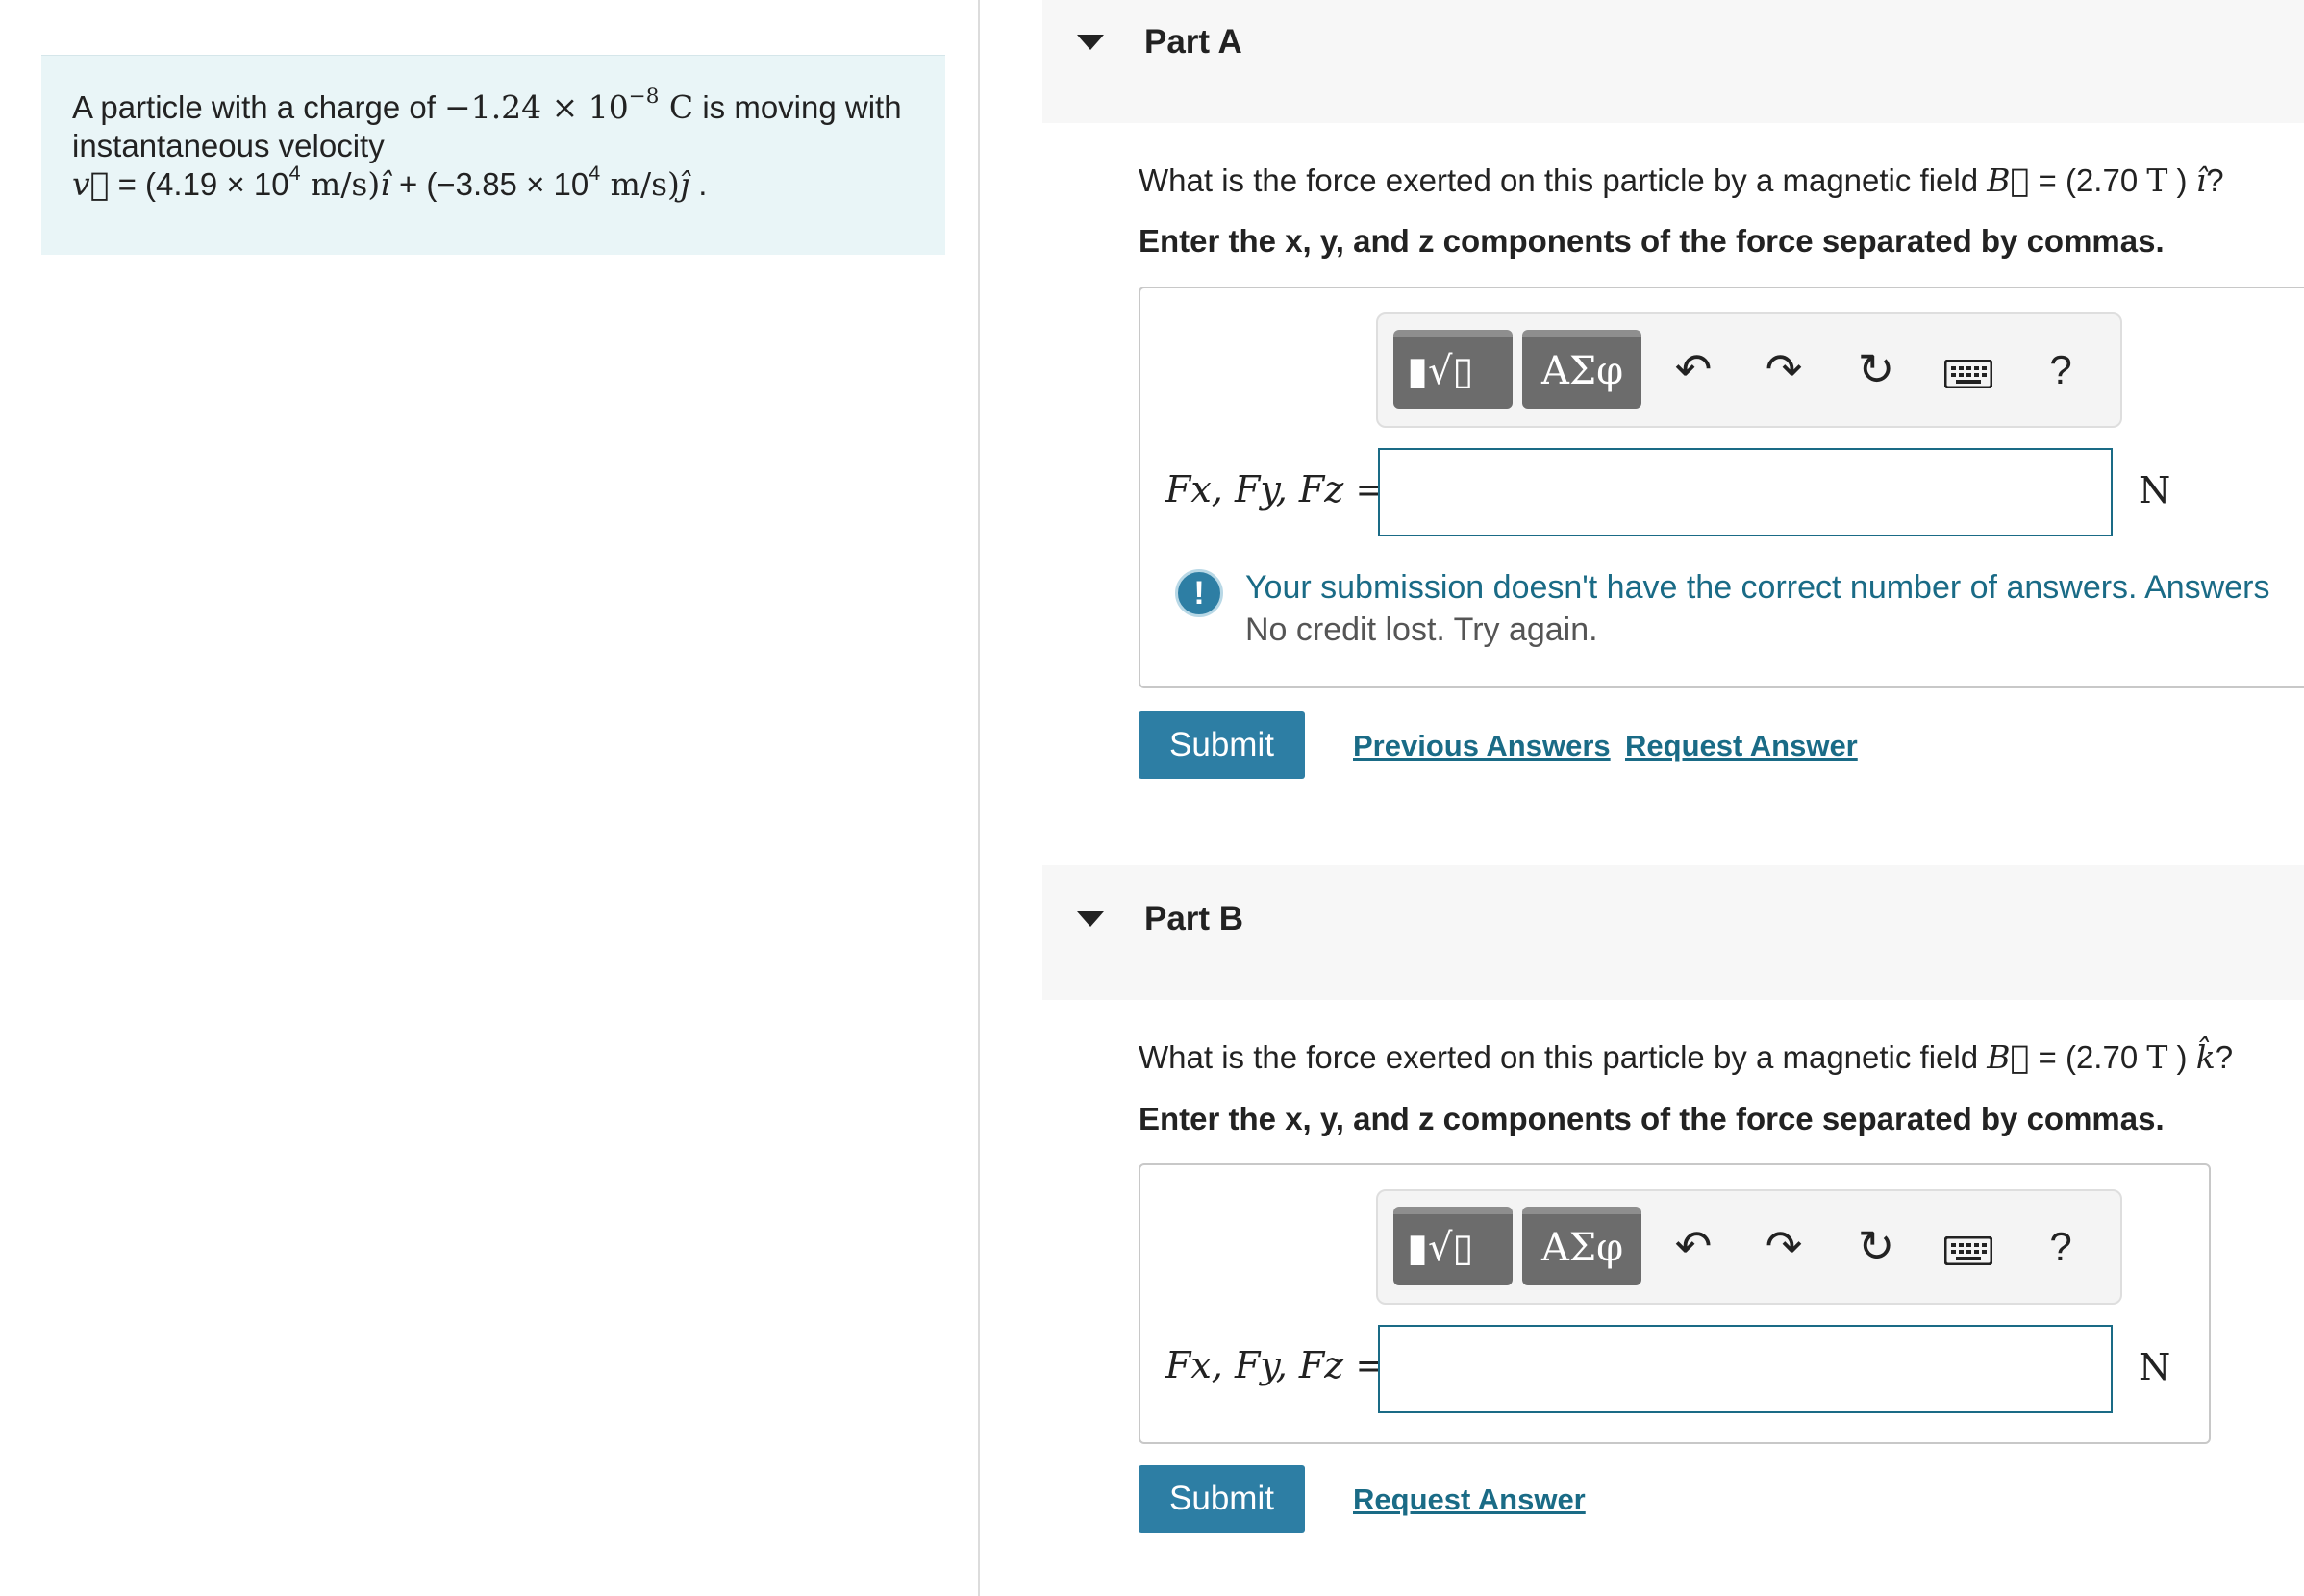  I want to click on velocity-y-unit: m/s), so click(640, 184).